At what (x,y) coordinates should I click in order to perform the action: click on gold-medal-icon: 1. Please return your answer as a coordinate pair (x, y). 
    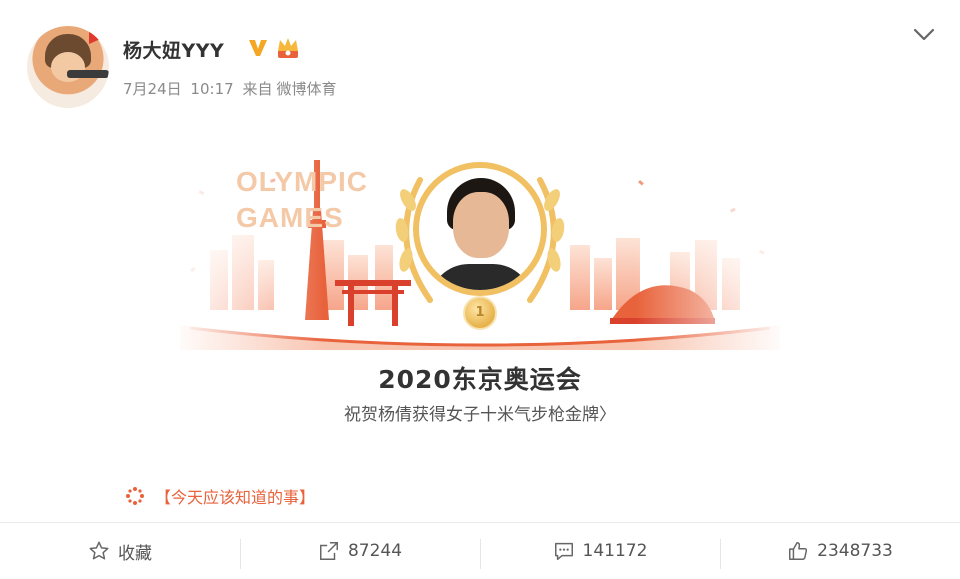
    Looking at the image, I should click on (480, 313).